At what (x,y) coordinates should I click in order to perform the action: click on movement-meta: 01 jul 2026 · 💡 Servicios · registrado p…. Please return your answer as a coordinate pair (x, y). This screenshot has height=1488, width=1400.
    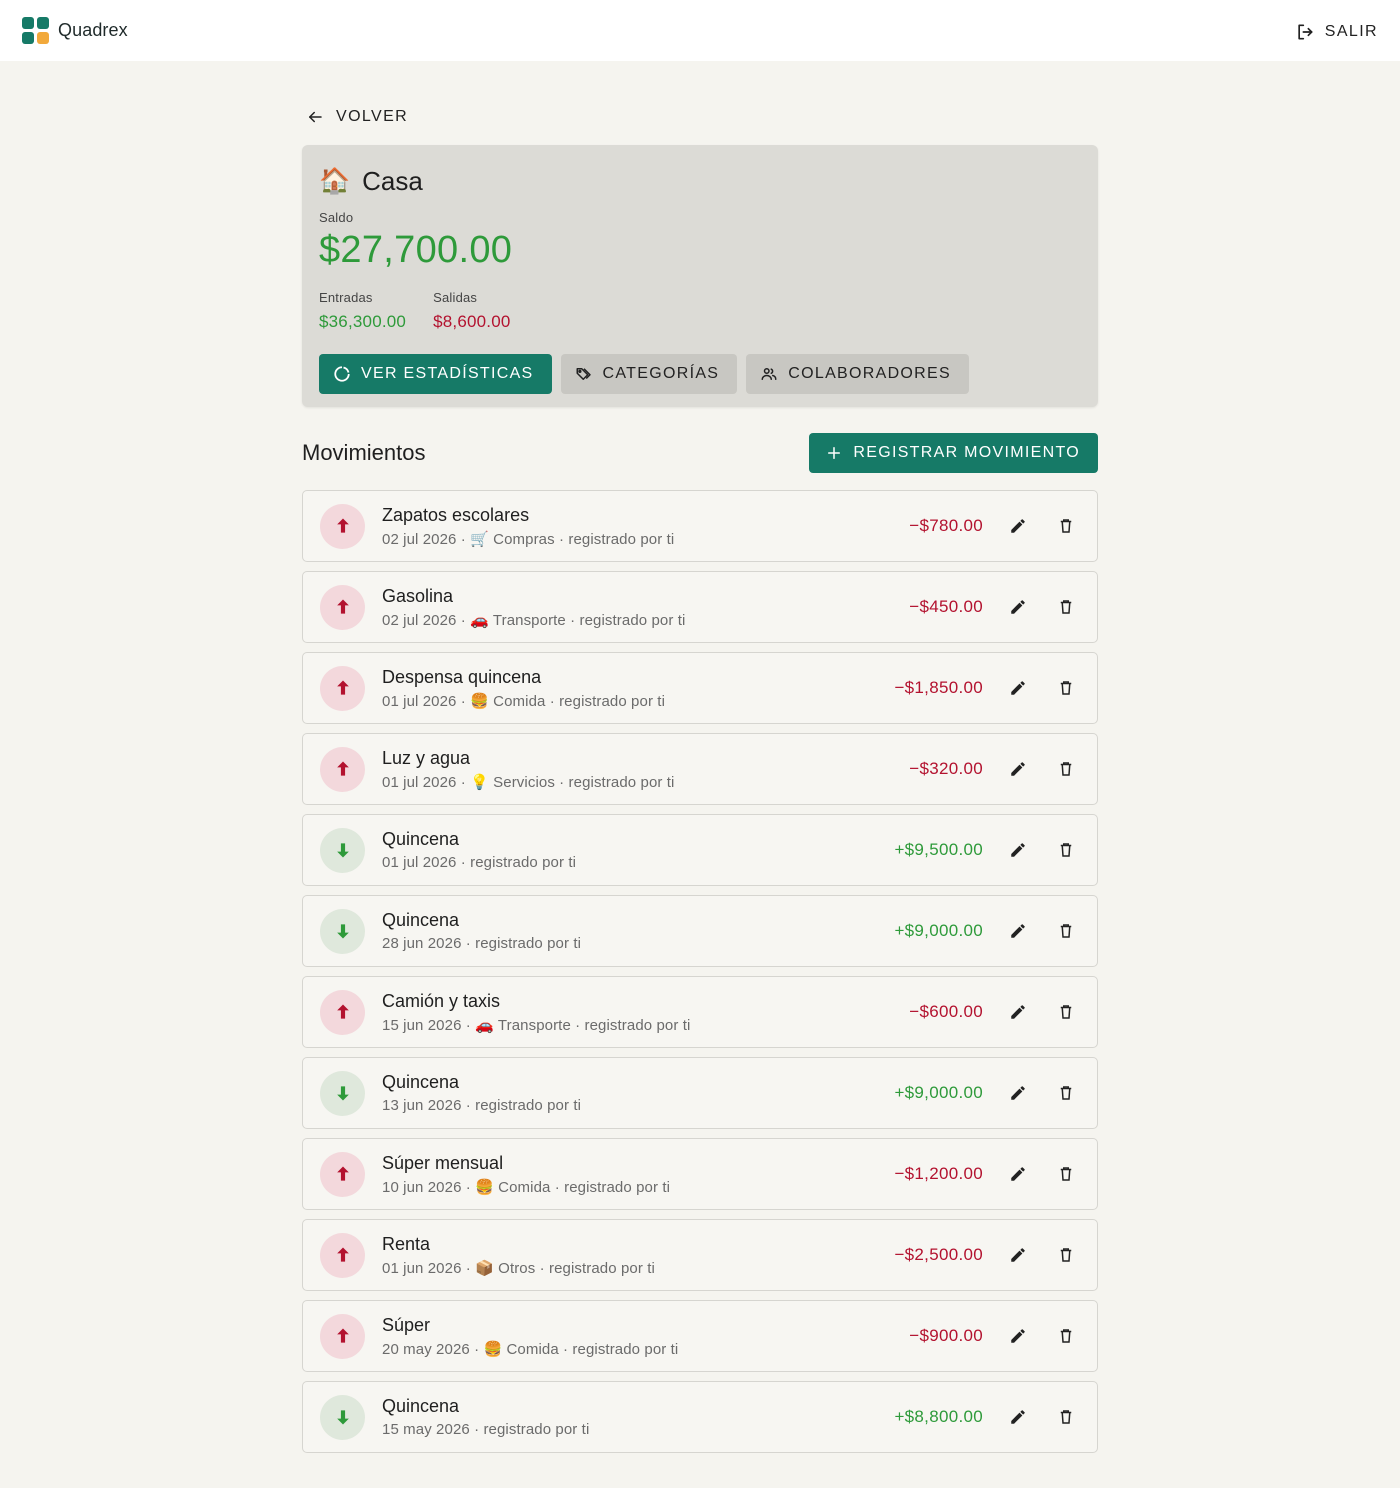
    Looking at the image, I should click on (528, 782).